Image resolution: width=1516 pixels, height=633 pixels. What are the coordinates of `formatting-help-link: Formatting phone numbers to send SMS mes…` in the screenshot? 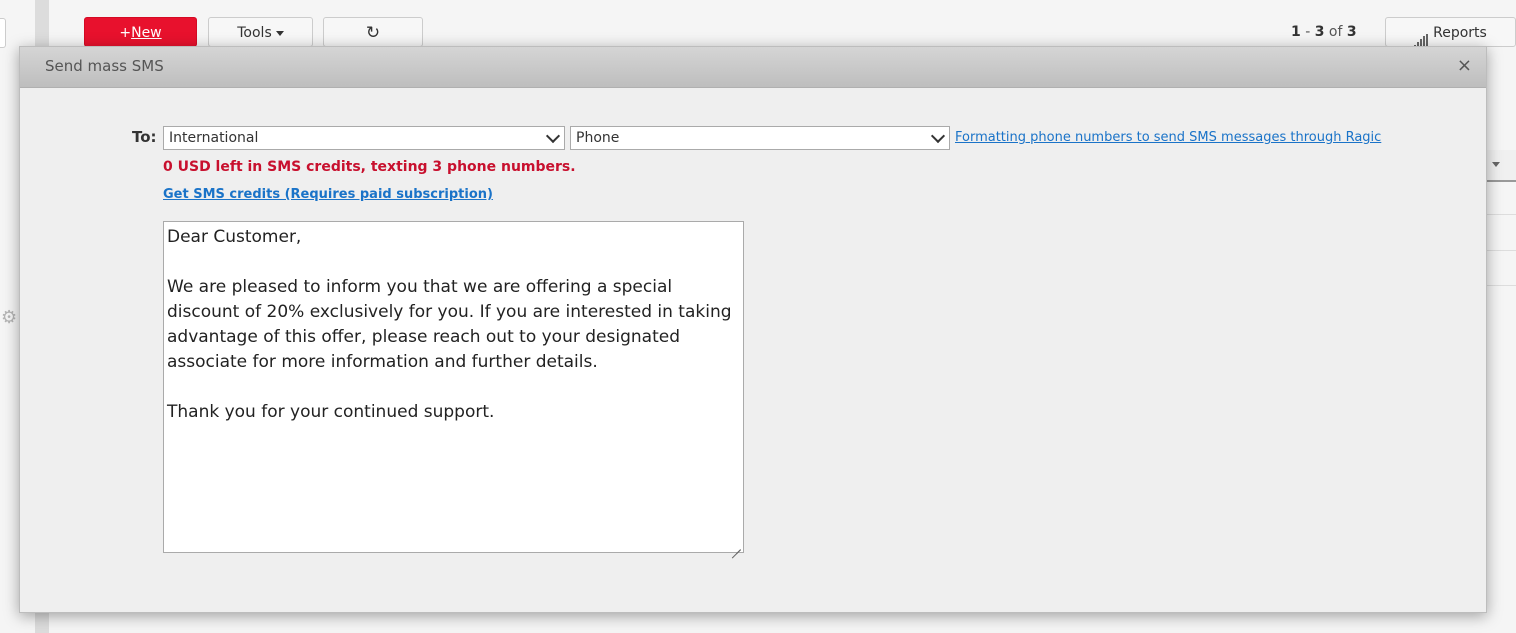 It's located at (1168, 137).